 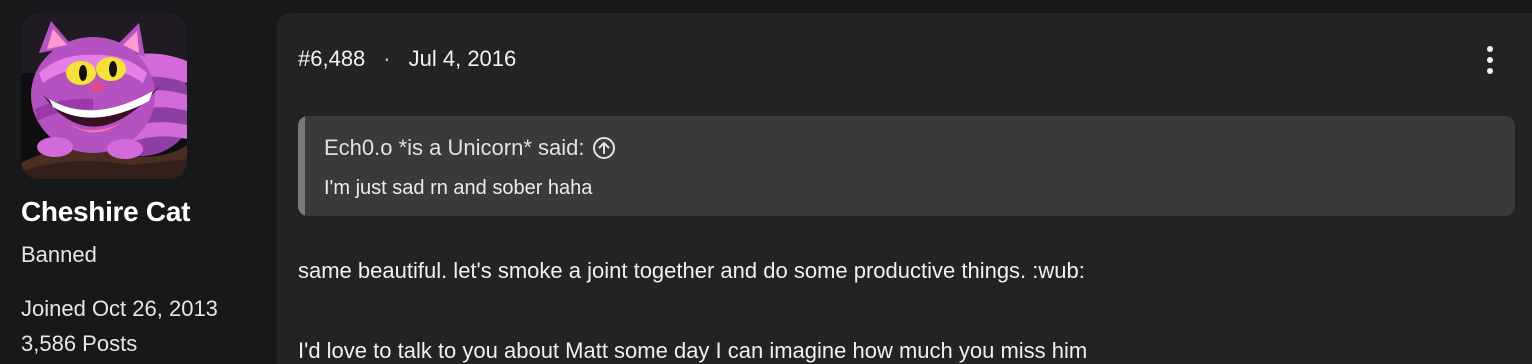 I want to click on quote-attribution: Ech0.o *is a Unicorn* said:, so click(x=454, y=147).